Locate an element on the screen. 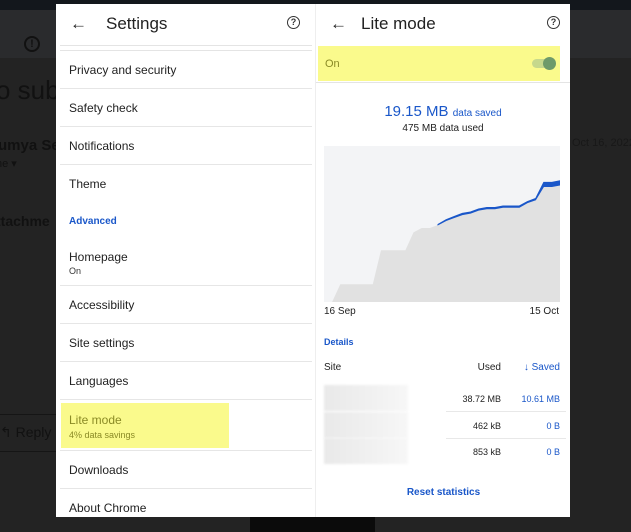  column-used: Used is located at coordinates (489, 367).